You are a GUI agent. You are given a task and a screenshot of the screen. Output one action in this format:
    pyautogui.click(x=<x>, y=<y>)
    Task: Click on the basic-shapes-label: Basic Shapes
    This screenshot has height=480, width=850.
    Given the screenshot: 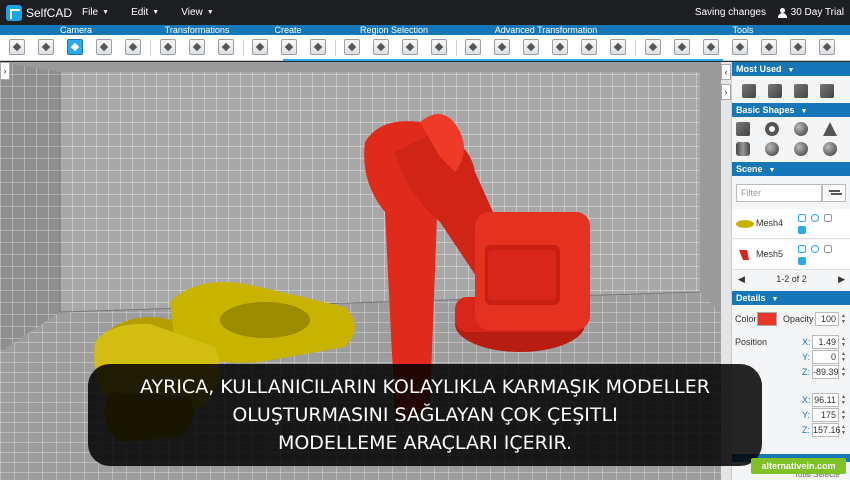 What is the action you would take?
    pyautogui.click(x=765, y=110)
    